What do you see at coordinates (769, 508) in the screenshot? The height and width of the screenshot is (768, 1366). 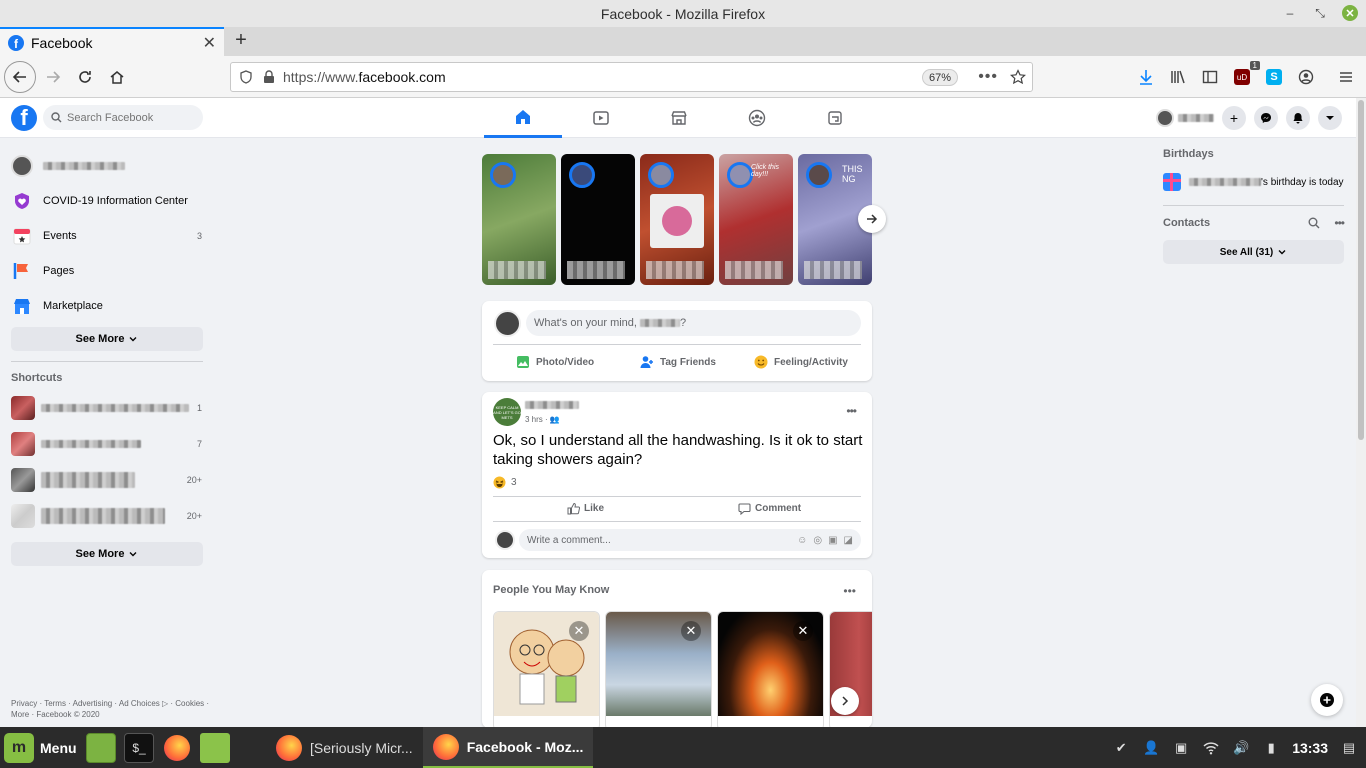 I see `comment-button: Comment` at bounding box center [769, 508].